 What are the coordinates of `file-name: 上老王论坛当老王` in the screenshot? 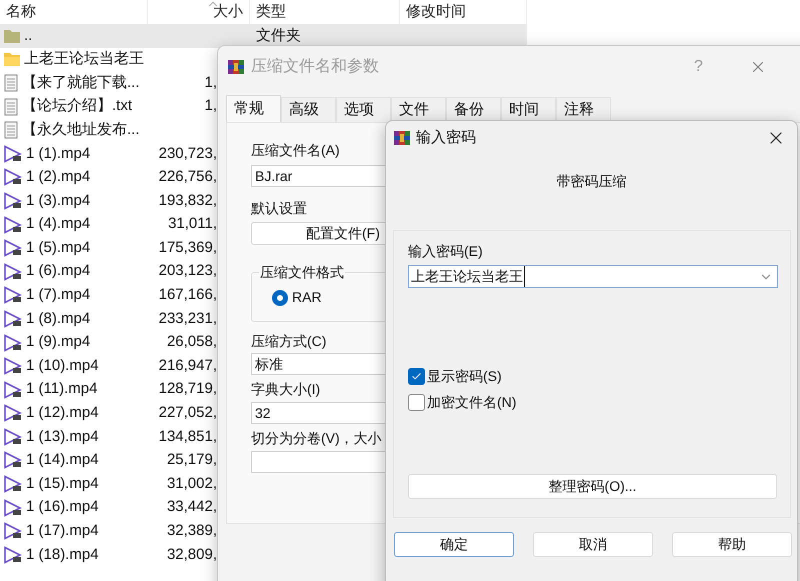 It's located at (84, 59).